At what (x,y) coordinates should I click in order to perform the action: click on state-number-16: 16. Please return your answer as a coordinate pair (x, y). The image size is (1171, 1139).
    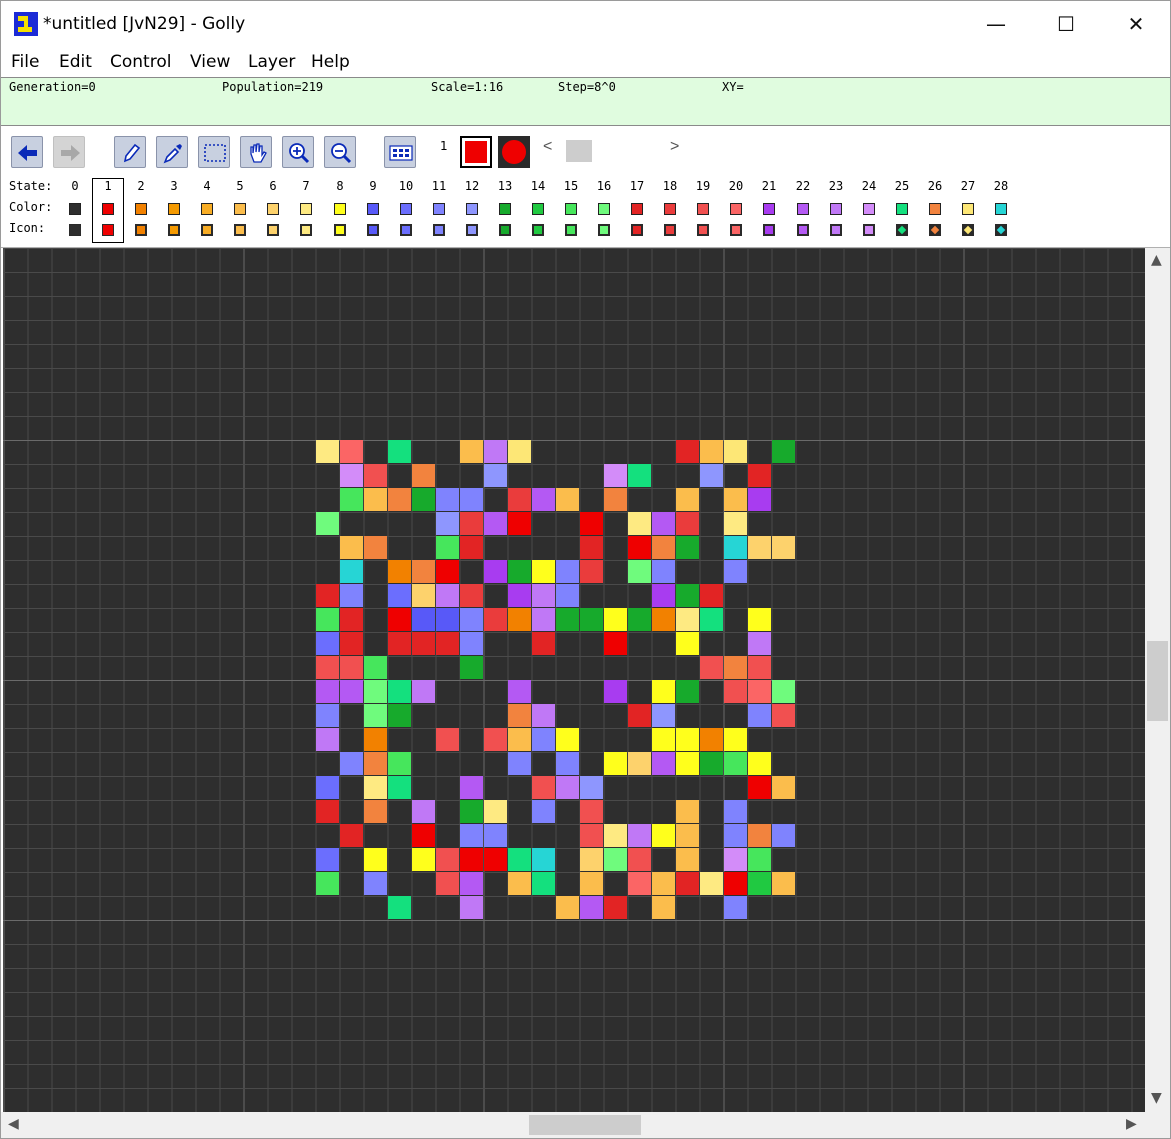
    Looking at the image, I should click on (604, 186).